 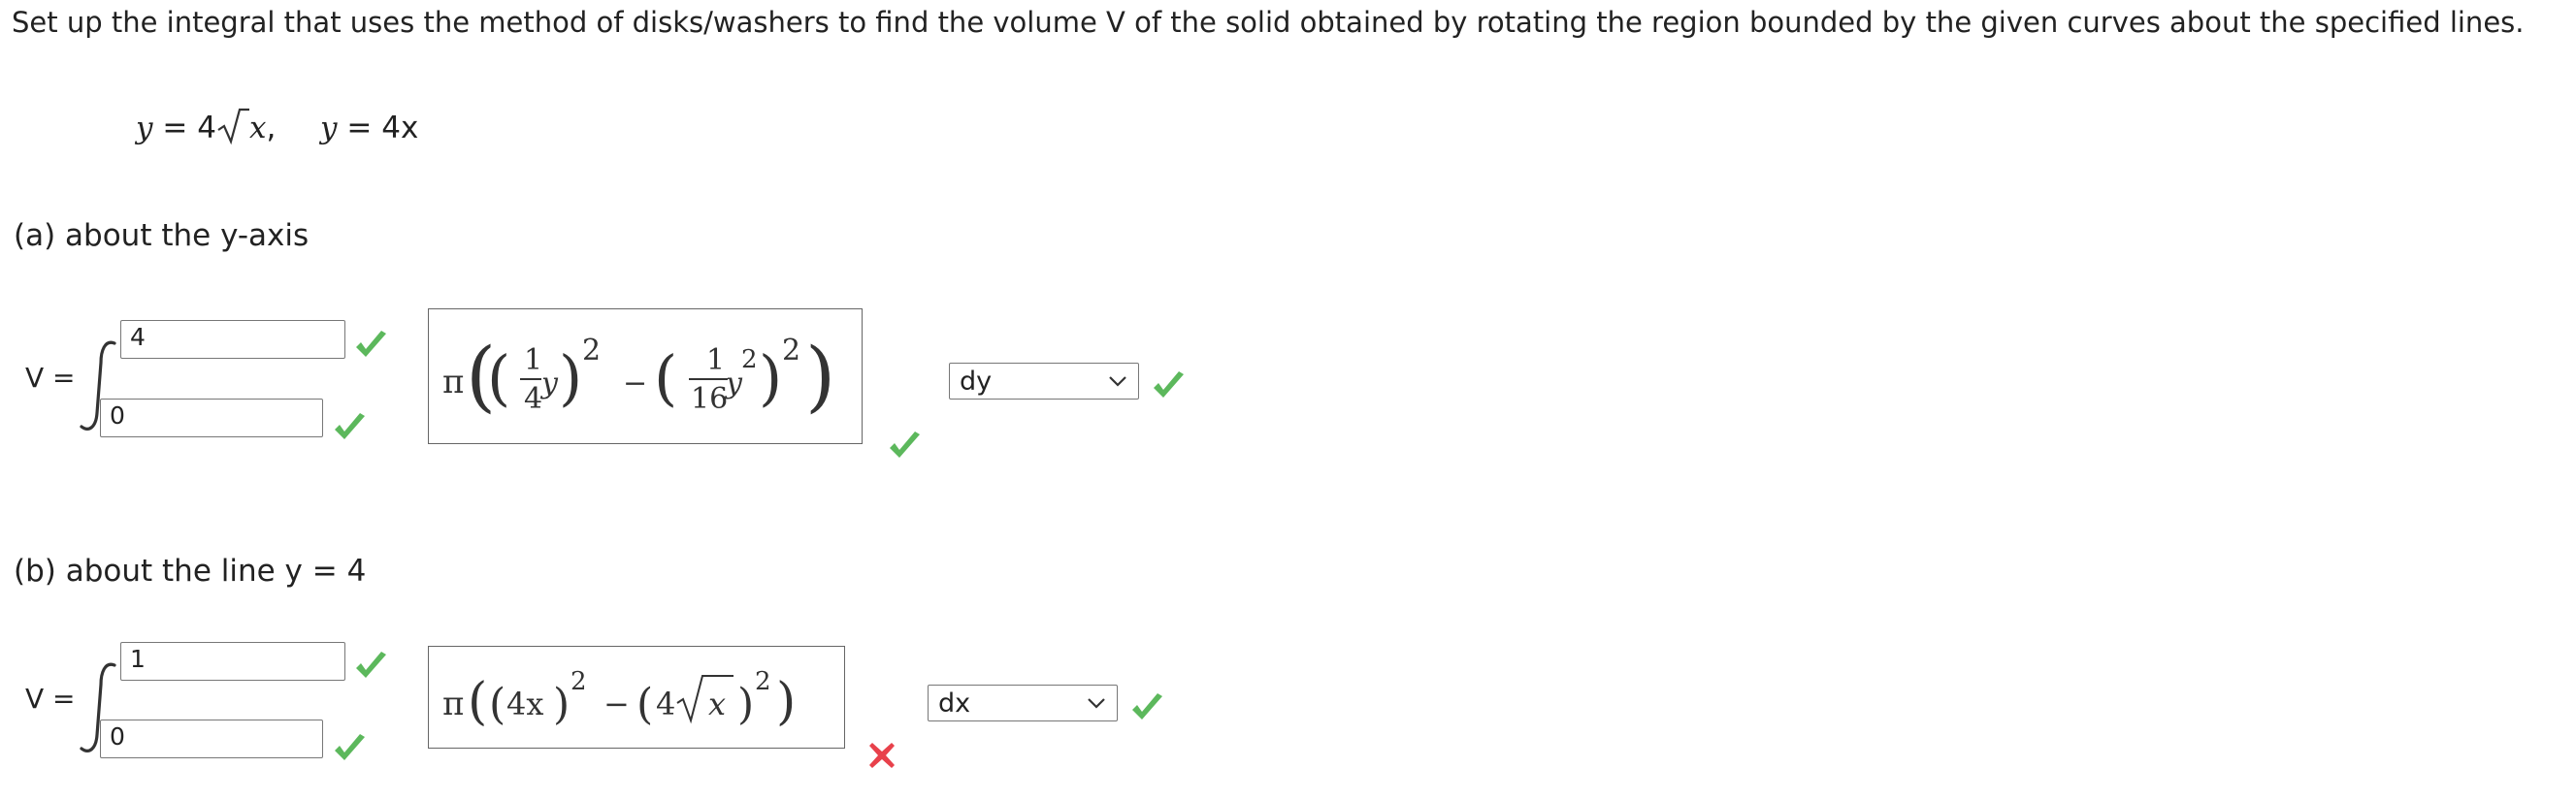 What do you see at coordinates (733, 383) in the screenshot?
I see `var2: y` at bounding box center [733, 383].